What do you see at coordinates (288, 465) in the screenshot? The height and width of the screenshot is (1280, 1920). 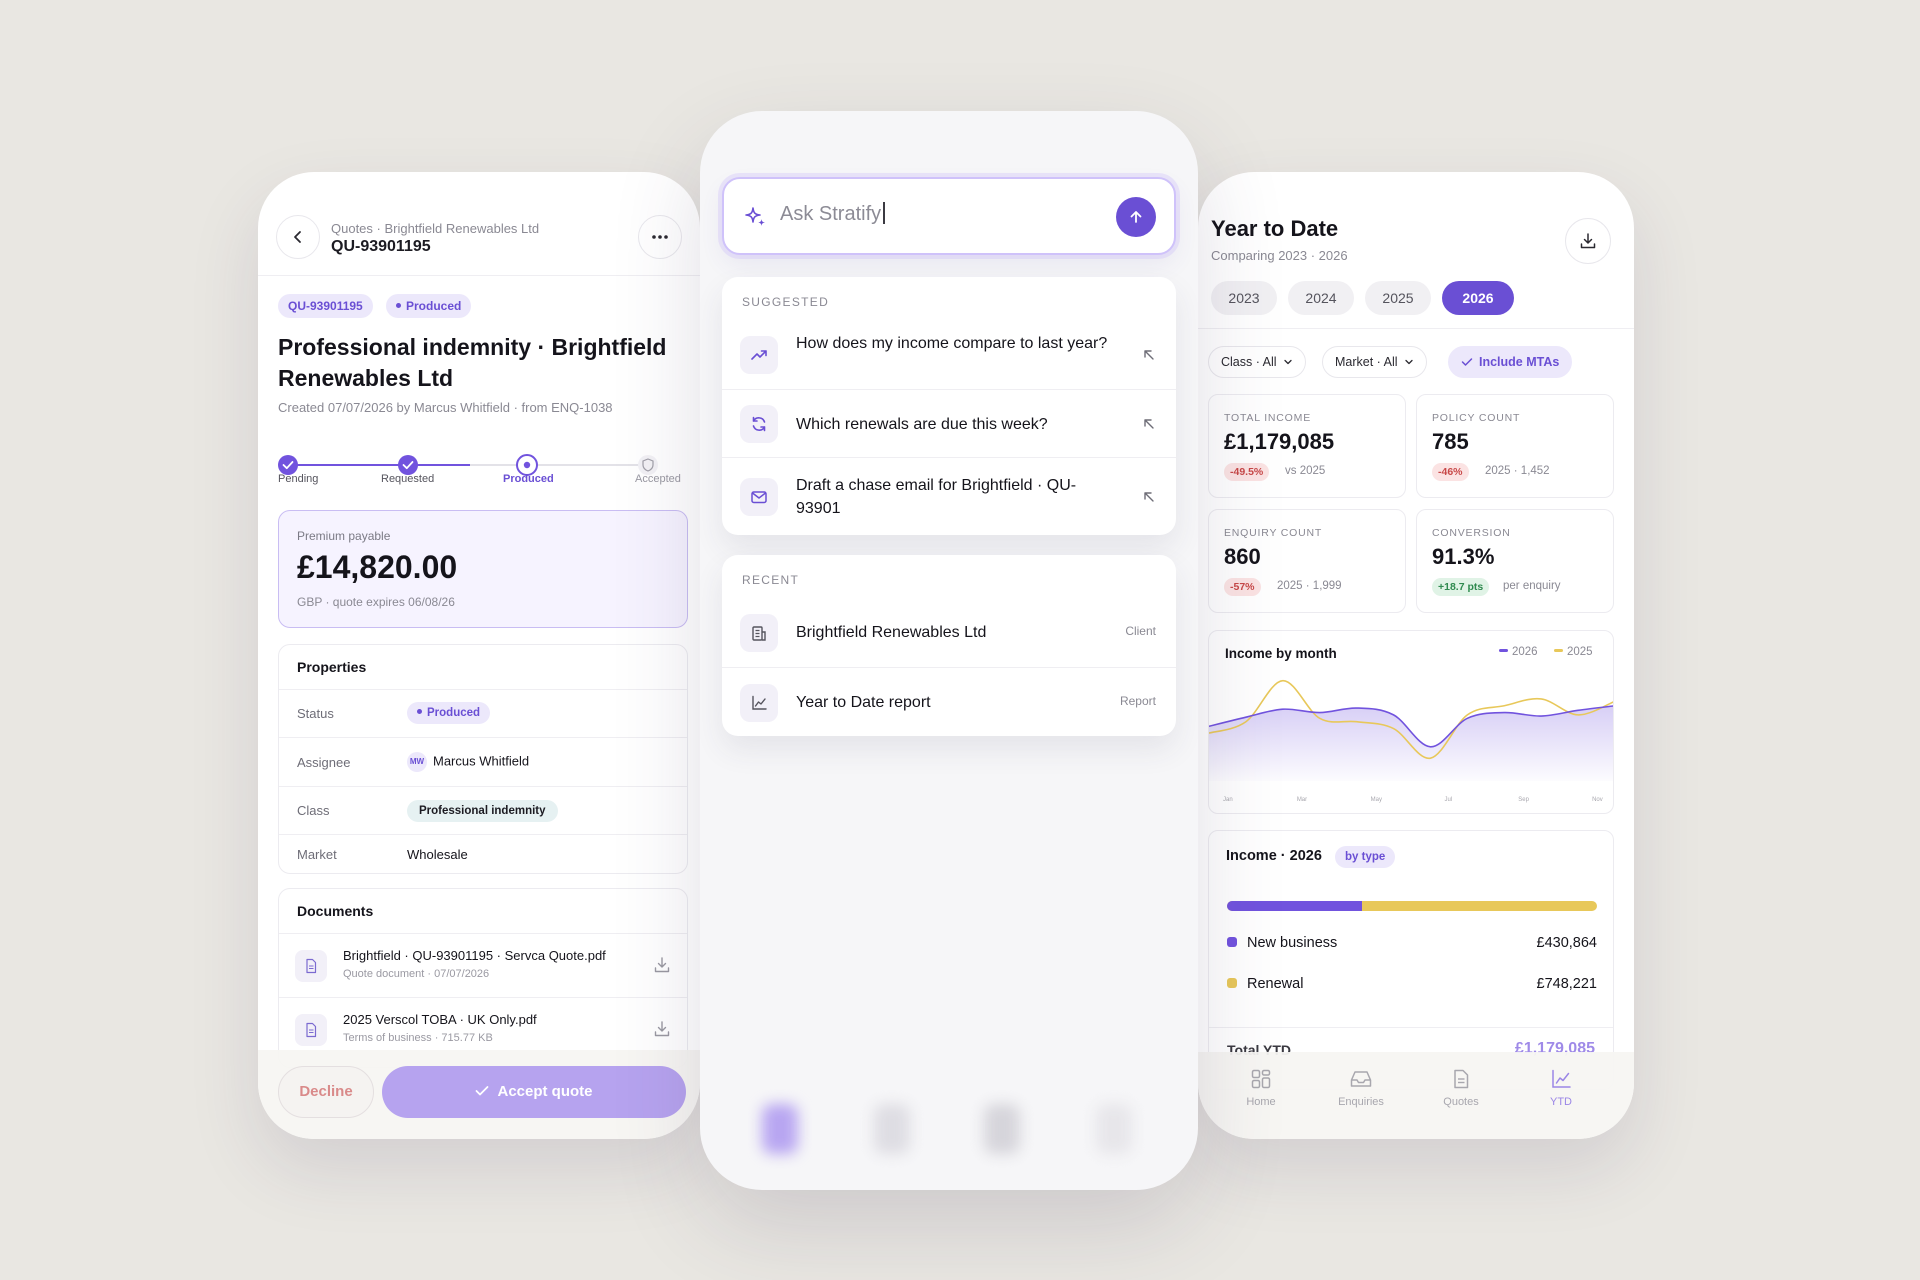 I see `step-pending-check-icon` at bounding box center [288, 465].